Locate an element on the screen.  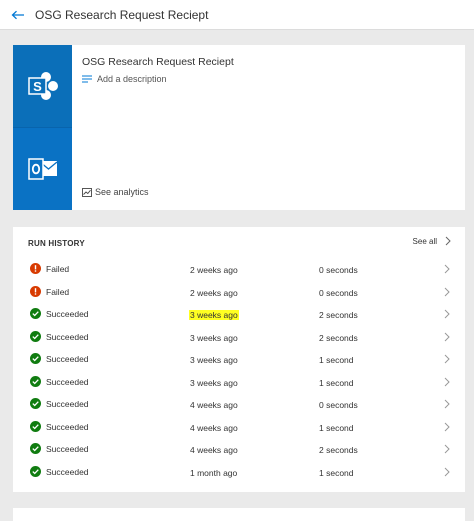
sharepoint-icon: S is located at coordinates (42, 86).